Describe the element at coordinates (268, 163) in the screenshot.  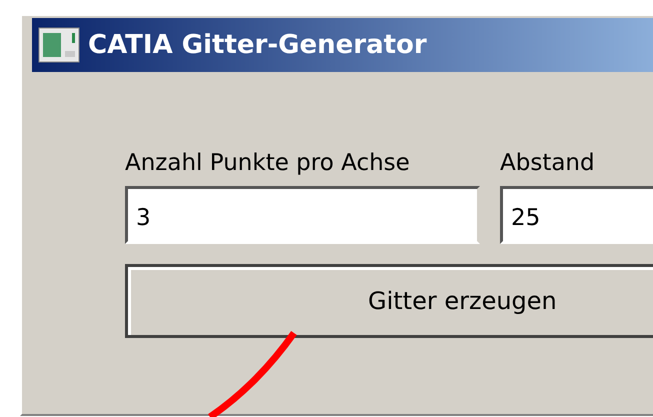
I see `field-label: Anzahl Punkte pro Achse` at that location.